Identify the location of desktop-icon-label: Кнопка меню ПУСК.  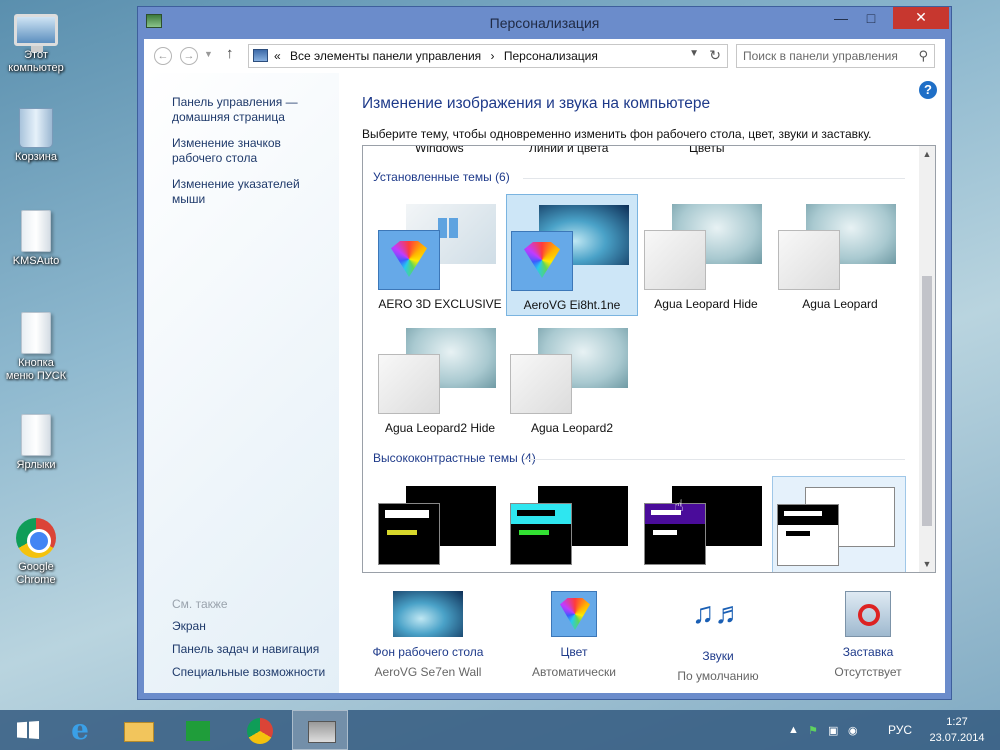
(36, 369).